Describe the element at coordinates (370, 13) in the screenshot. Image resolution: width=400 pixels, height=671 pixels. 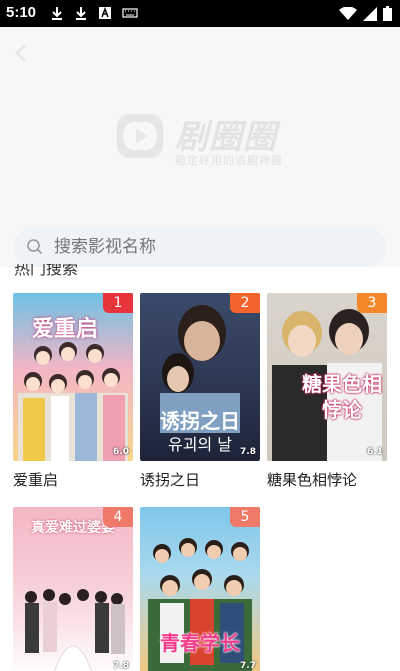
I see `signal-icon` at that location.